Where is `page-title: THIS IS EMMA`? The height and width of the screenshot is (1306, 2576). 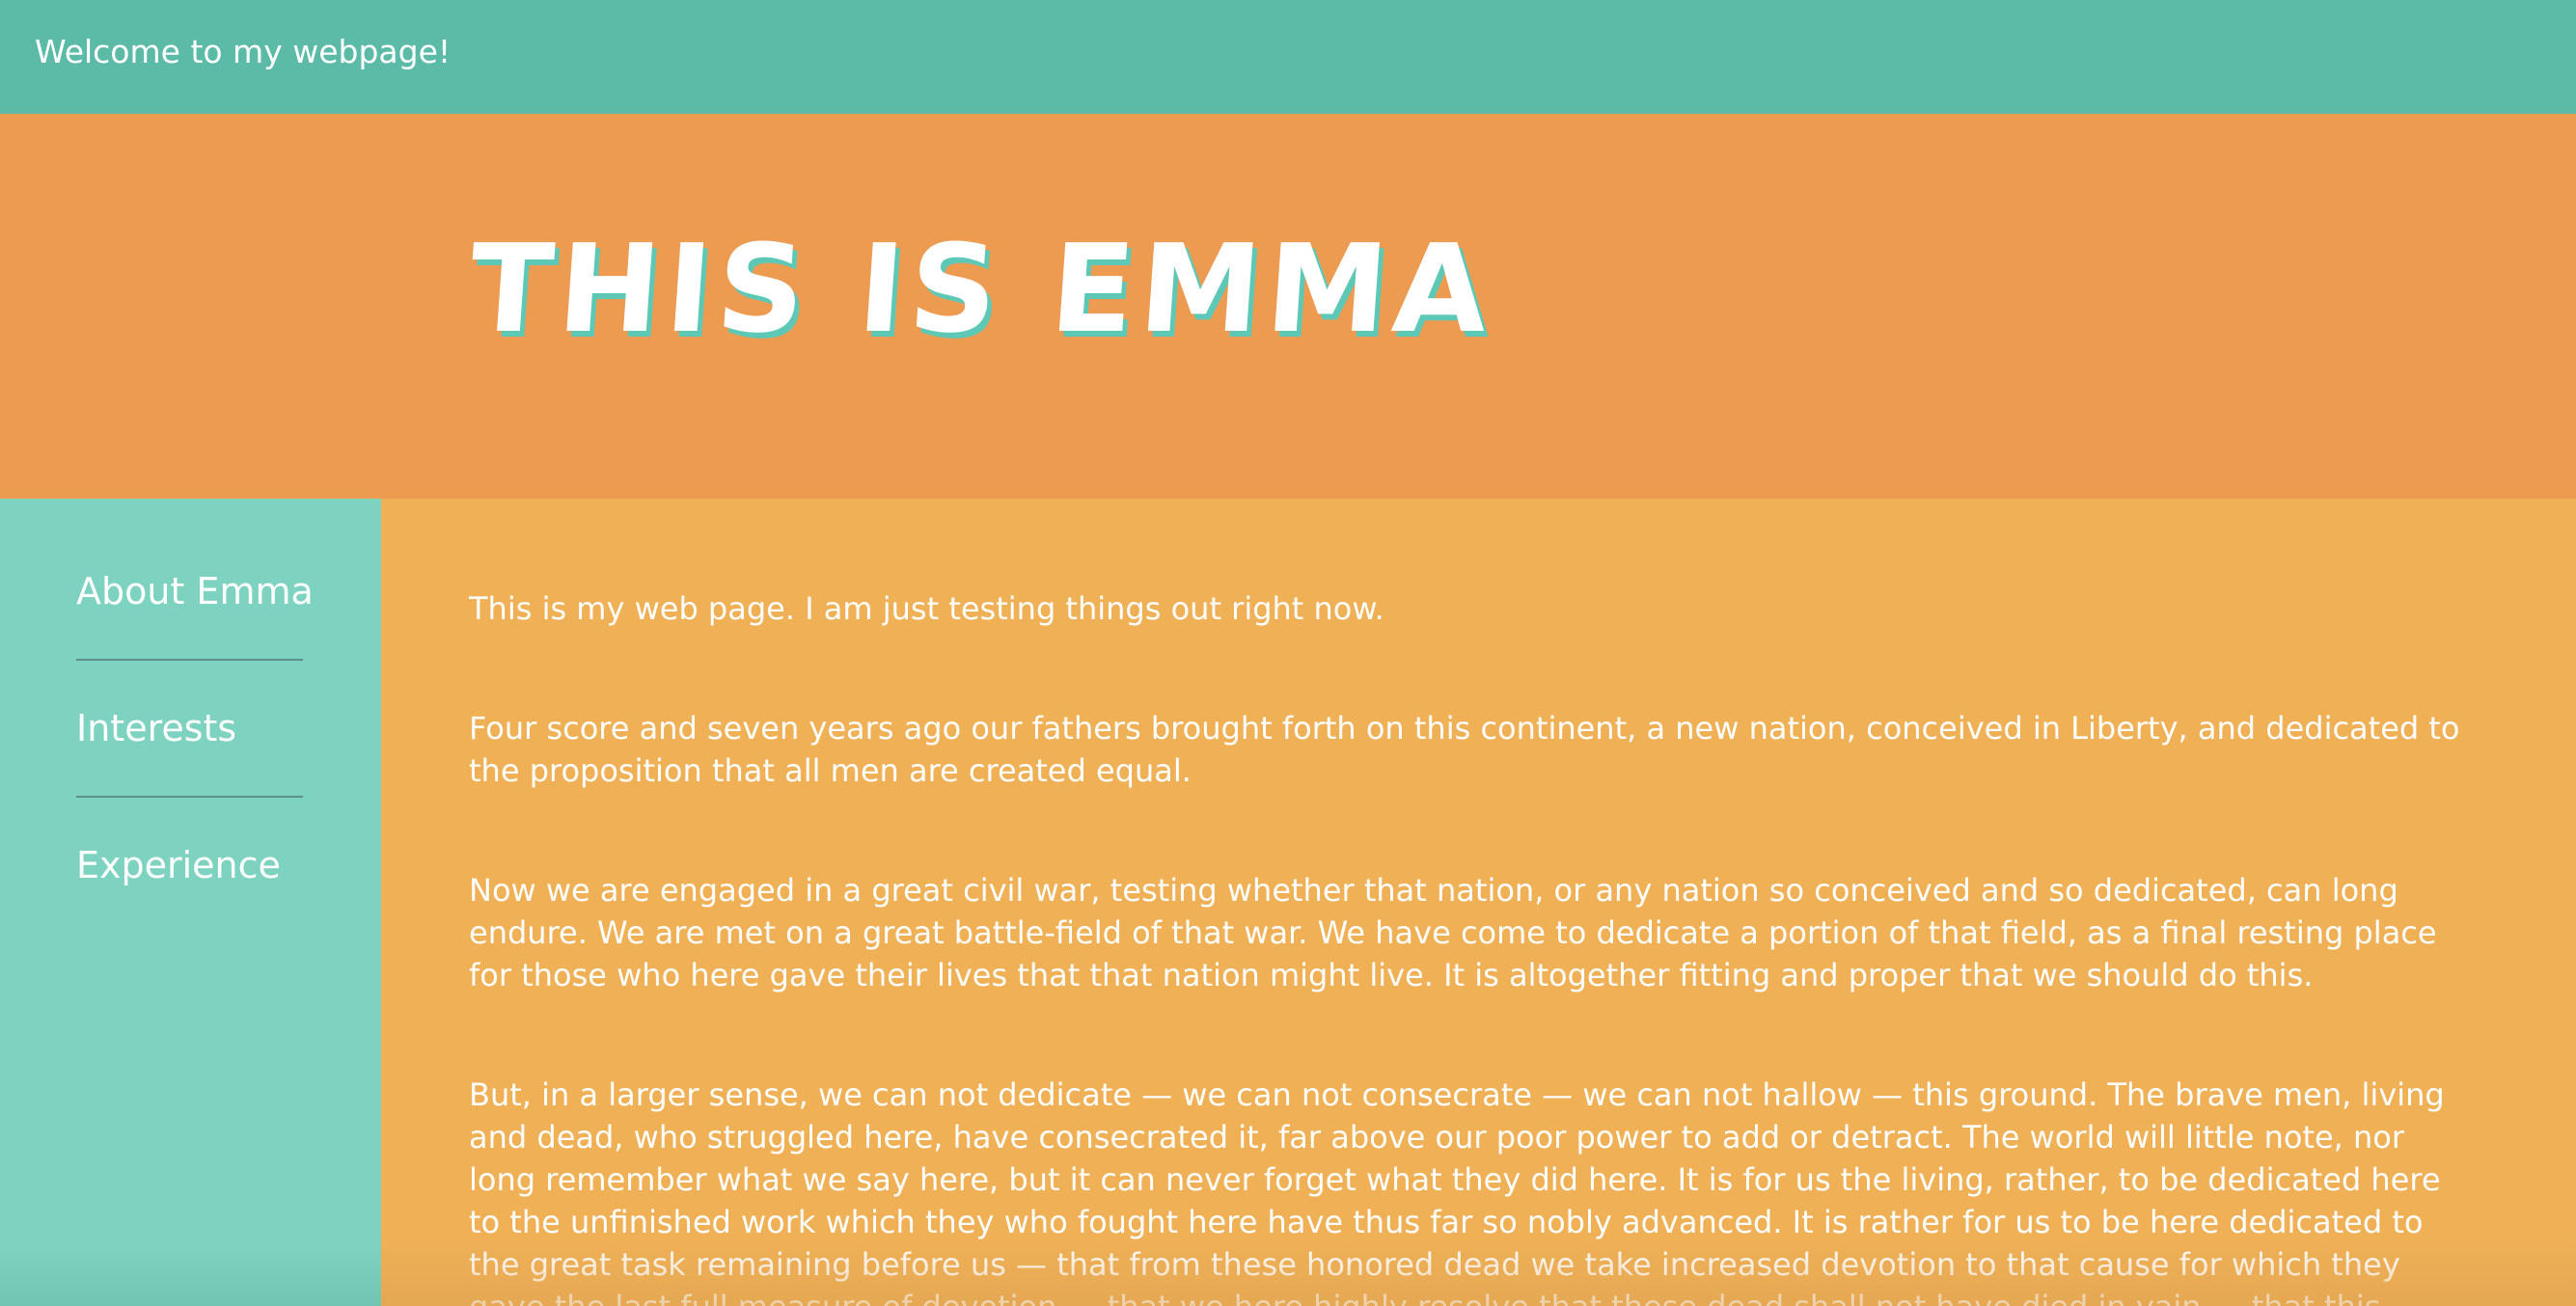
page-title: THIS IS EMMA is located at coordinates (981, 289).